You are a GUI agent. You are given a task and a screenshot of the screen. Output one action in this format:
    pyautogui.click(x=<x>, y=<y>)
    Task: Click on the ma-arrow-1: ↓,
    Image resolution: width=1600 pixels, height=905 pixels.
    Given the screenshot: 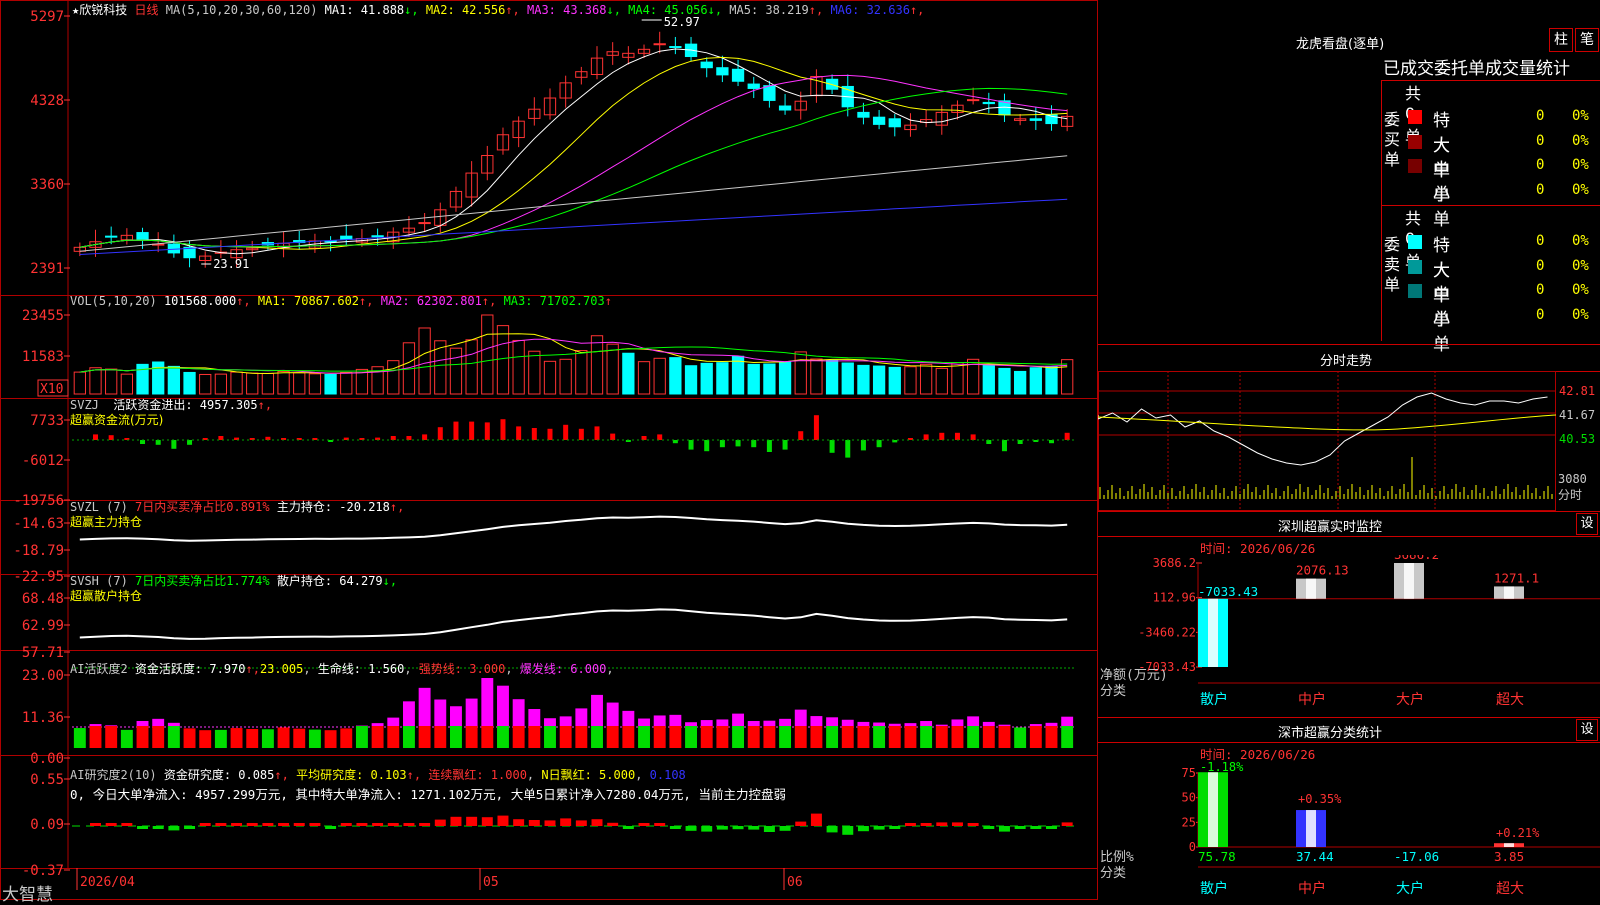 What is the action you would take?
    pyautogui.click(x=411, y=10)
    